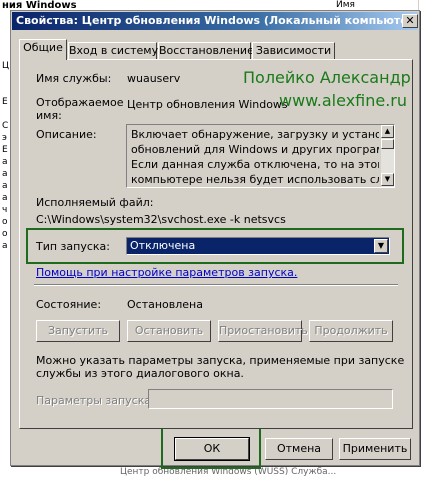 The width and height of the screenshot is (430, 479). I want to click on apply-button: Применить, so click(375, 449).